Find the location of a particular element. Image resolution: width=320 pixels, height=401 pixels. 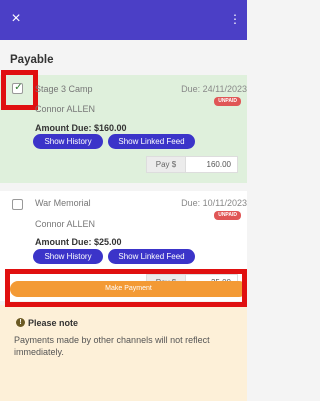

item-title: War Memorial is located at coordinates (63, 203).